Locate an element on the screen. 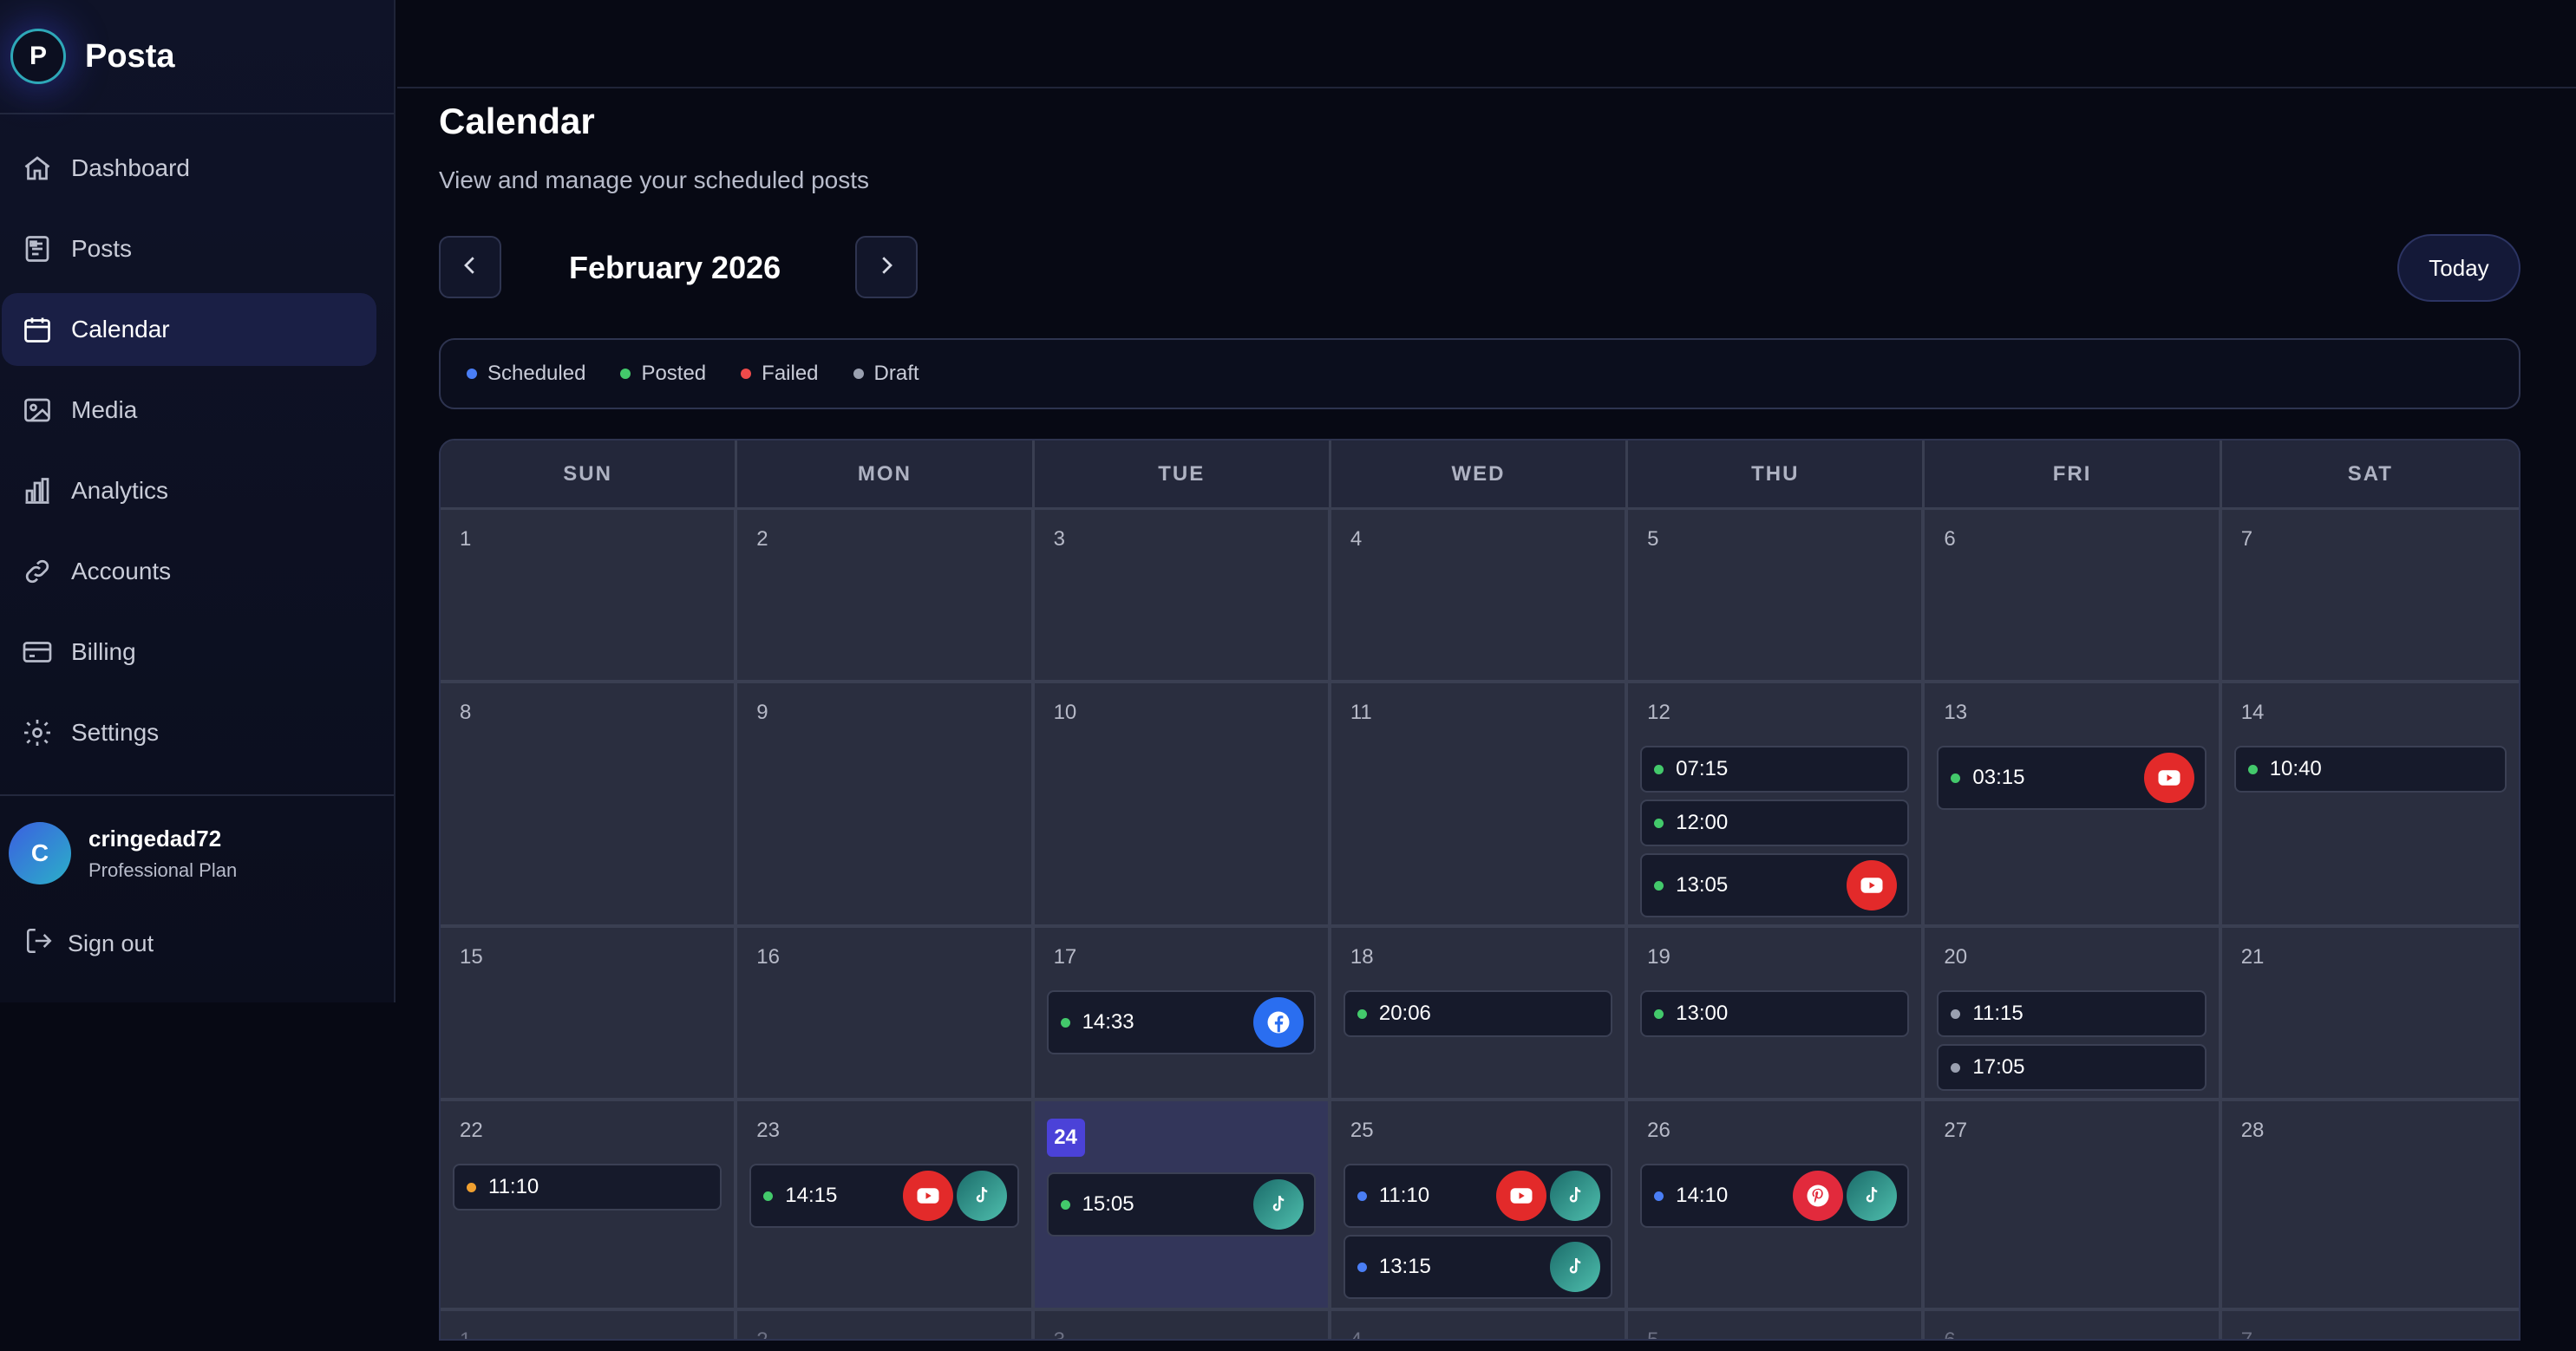 The image size is (2576, 1351). post-event: 20:06 is located at coordinates (1478, 1013).